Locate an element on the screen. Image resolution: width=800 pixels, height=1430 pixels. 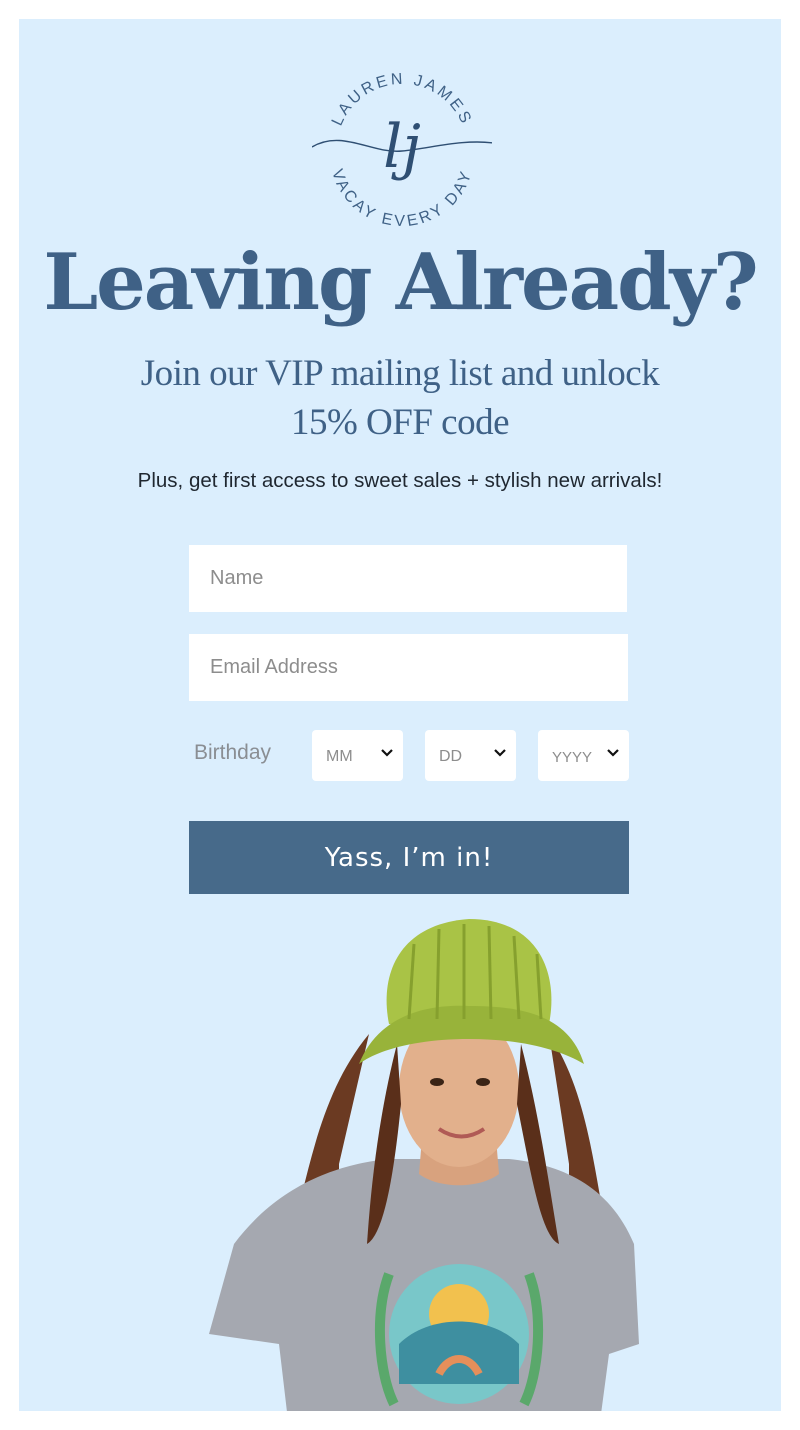
logo-monogram: lj is located at coordinates (402, 147).